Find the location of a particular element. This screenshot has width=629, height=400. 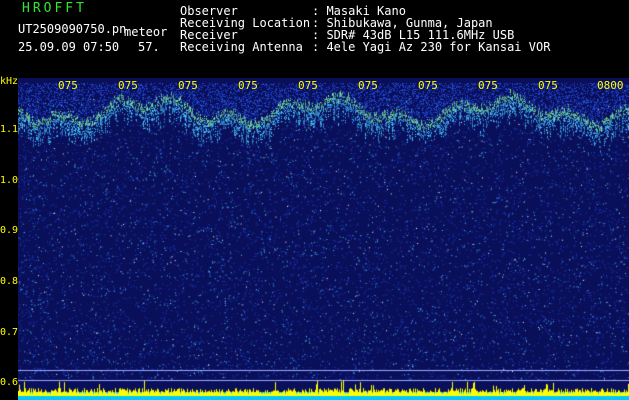

meta-value-antenna: : 4ele Yagi Az 230 for Kansai VOR is located at coordinates (431, 47).